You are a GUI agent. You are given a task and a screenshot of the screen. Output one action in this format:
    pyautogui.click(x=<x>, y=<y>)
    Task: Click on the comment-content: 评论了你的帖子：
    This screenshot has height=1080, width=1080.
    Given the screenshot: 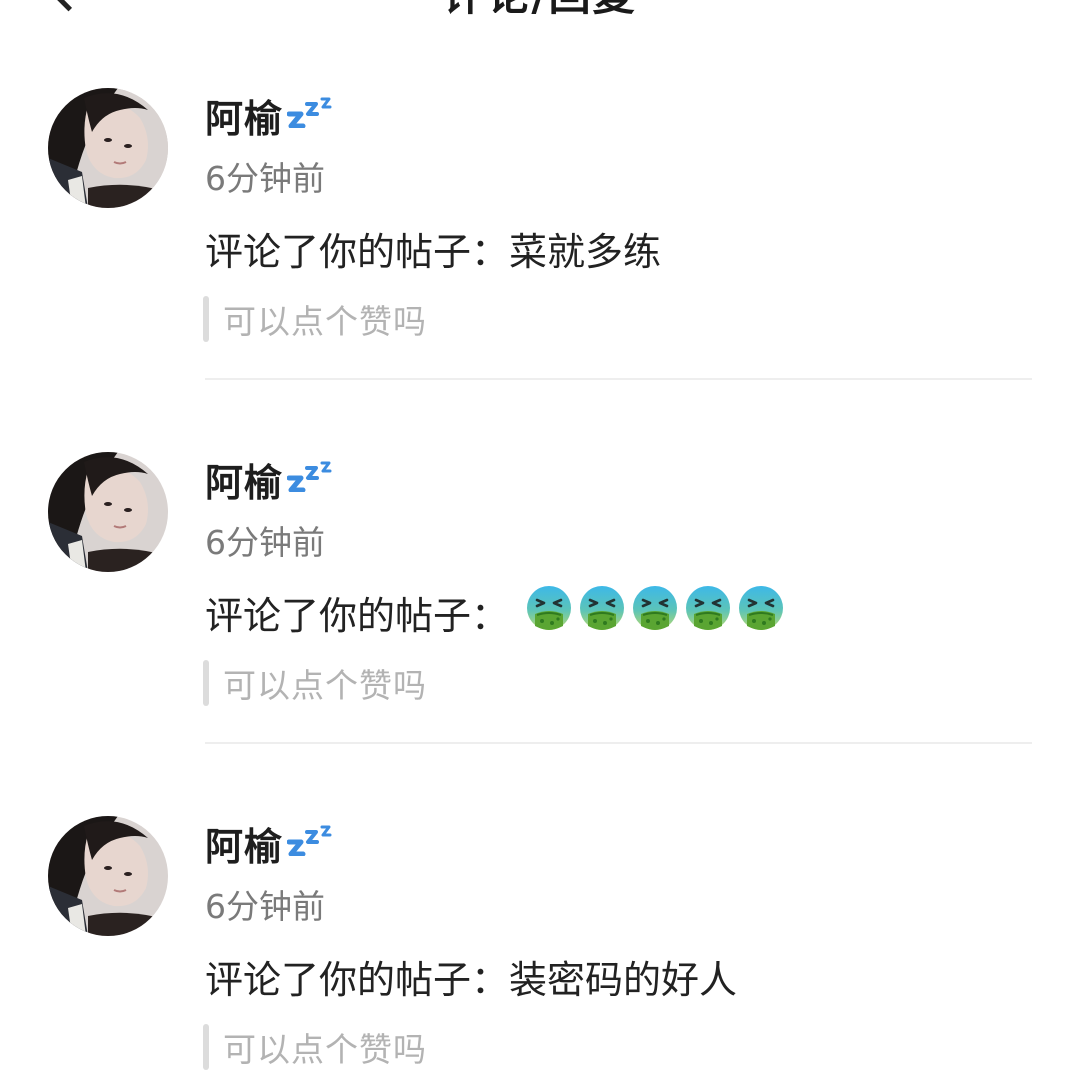 What is the action you would take?
    pyautogui.click(x=497, y=611)
    